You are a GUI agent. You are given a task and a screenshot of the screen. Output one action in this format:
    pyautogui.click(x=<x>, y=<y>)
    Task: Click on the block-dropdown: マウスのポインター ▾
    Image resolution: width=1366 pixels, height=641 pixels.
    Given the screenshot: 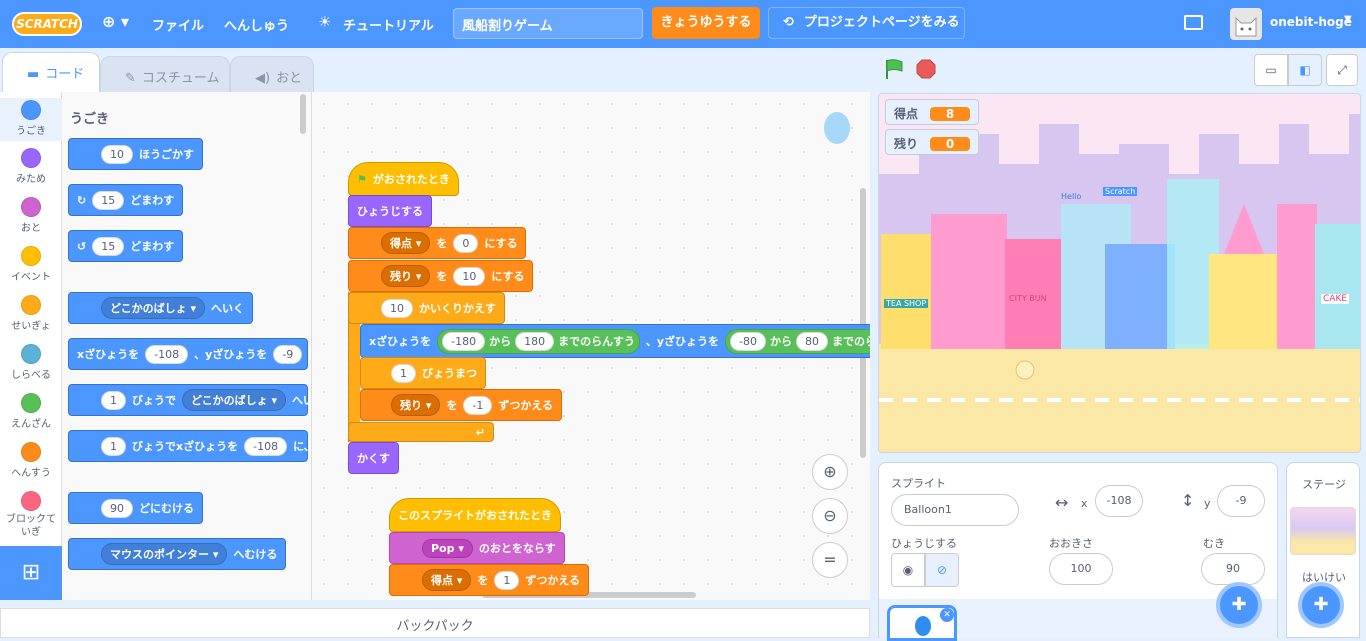 What is the action you would take?
    pyautogui.click(x=164, y=554)
    